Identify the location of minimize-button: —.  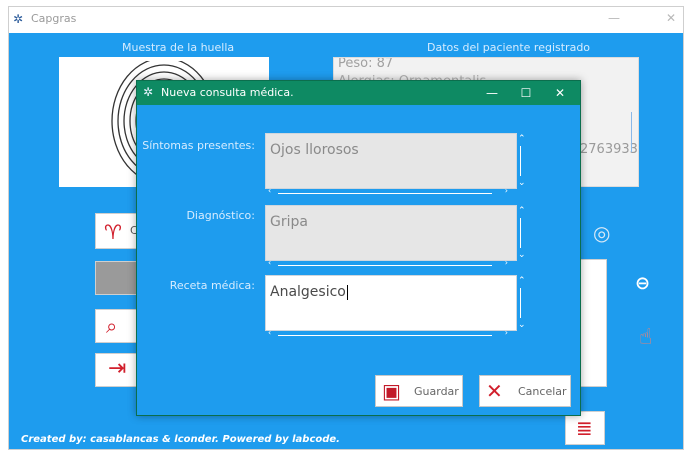
(614, 19).